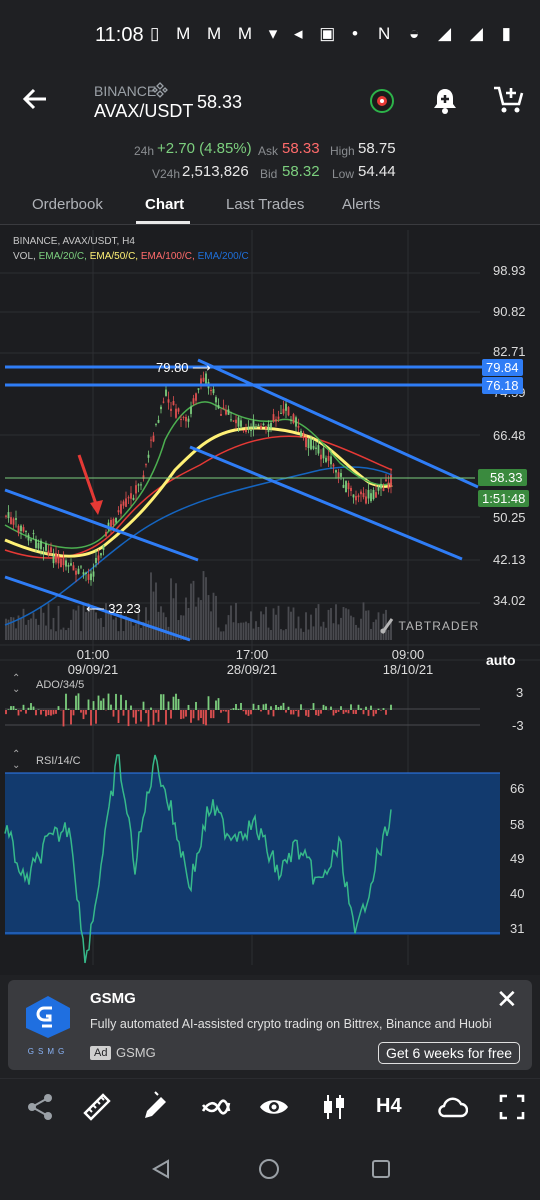  Describe the element at coordinates (16, 684) in the screenshot. I see `collapse-ado-icon: ⌃ ⌄` at that location.